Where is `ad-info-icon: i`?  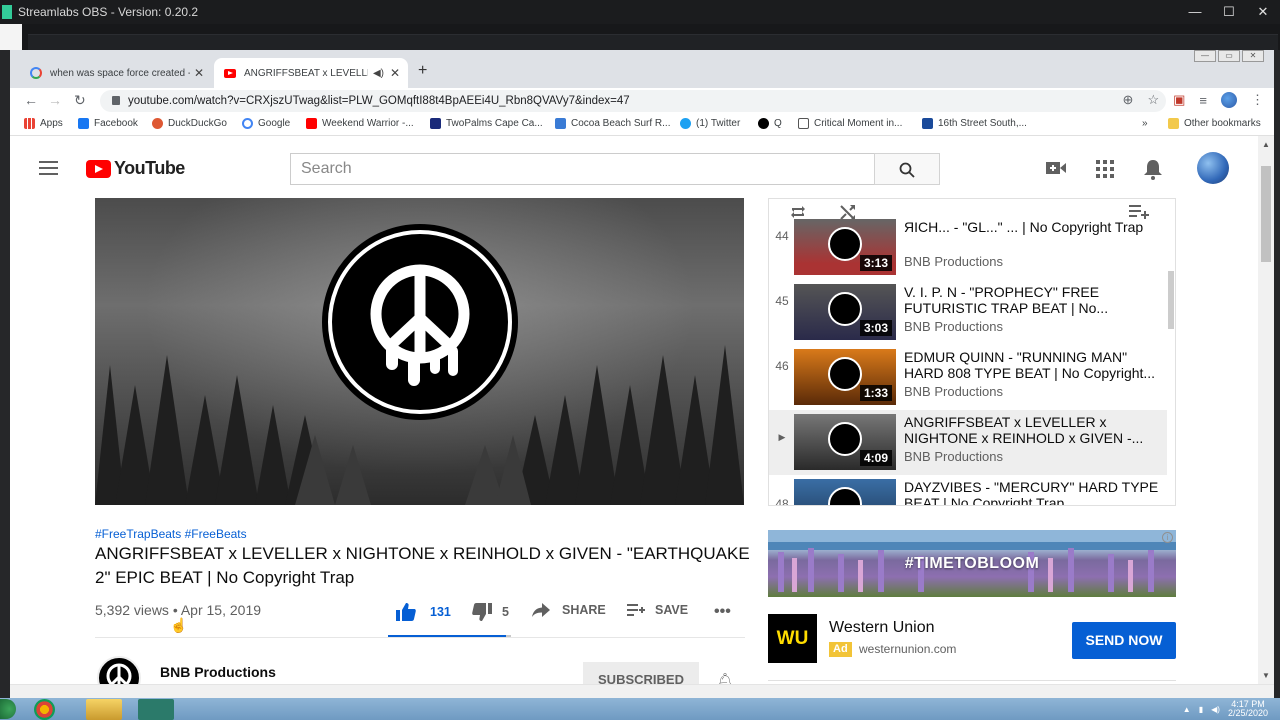
ad-info-icon: i is located at coordinates (1167, 537).